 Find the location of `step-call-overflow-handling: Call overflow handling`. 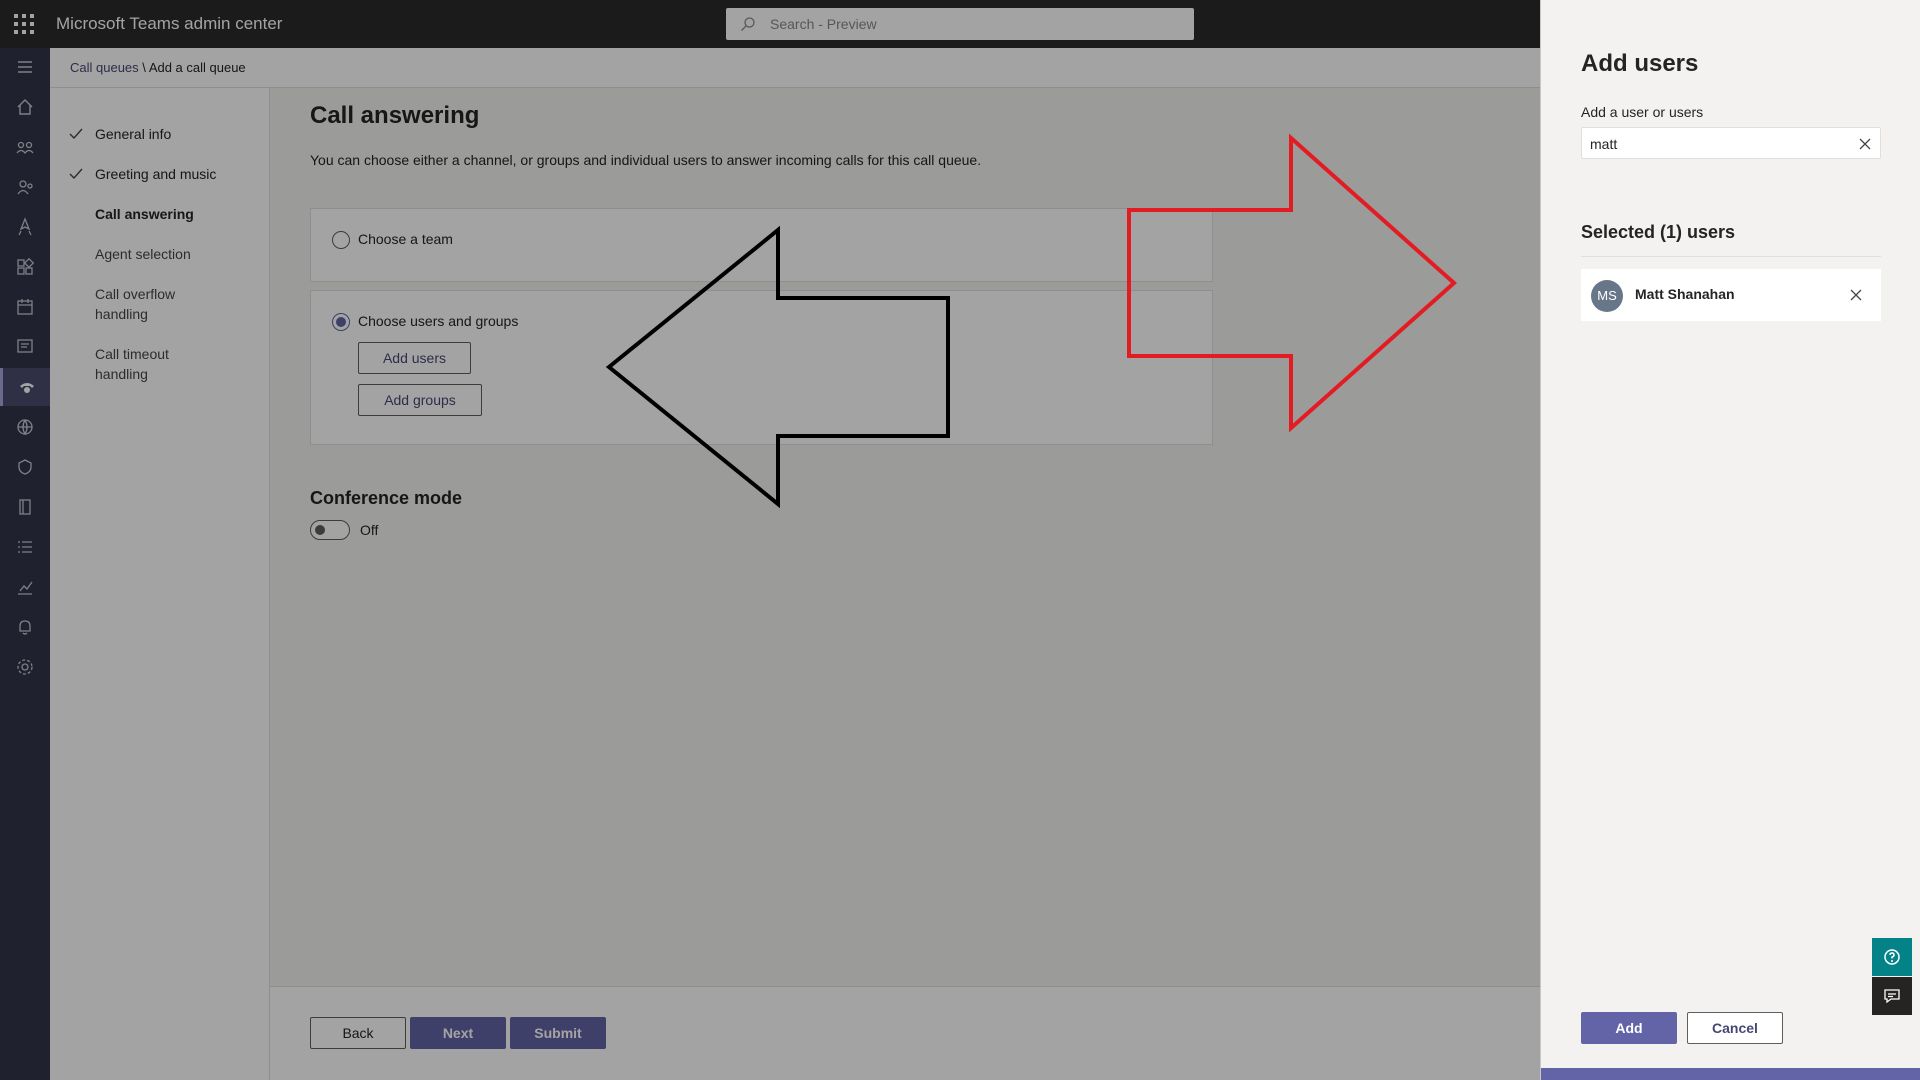

step-call-overflow-handling: Call overflow handling is located at coordinates (150, 304).